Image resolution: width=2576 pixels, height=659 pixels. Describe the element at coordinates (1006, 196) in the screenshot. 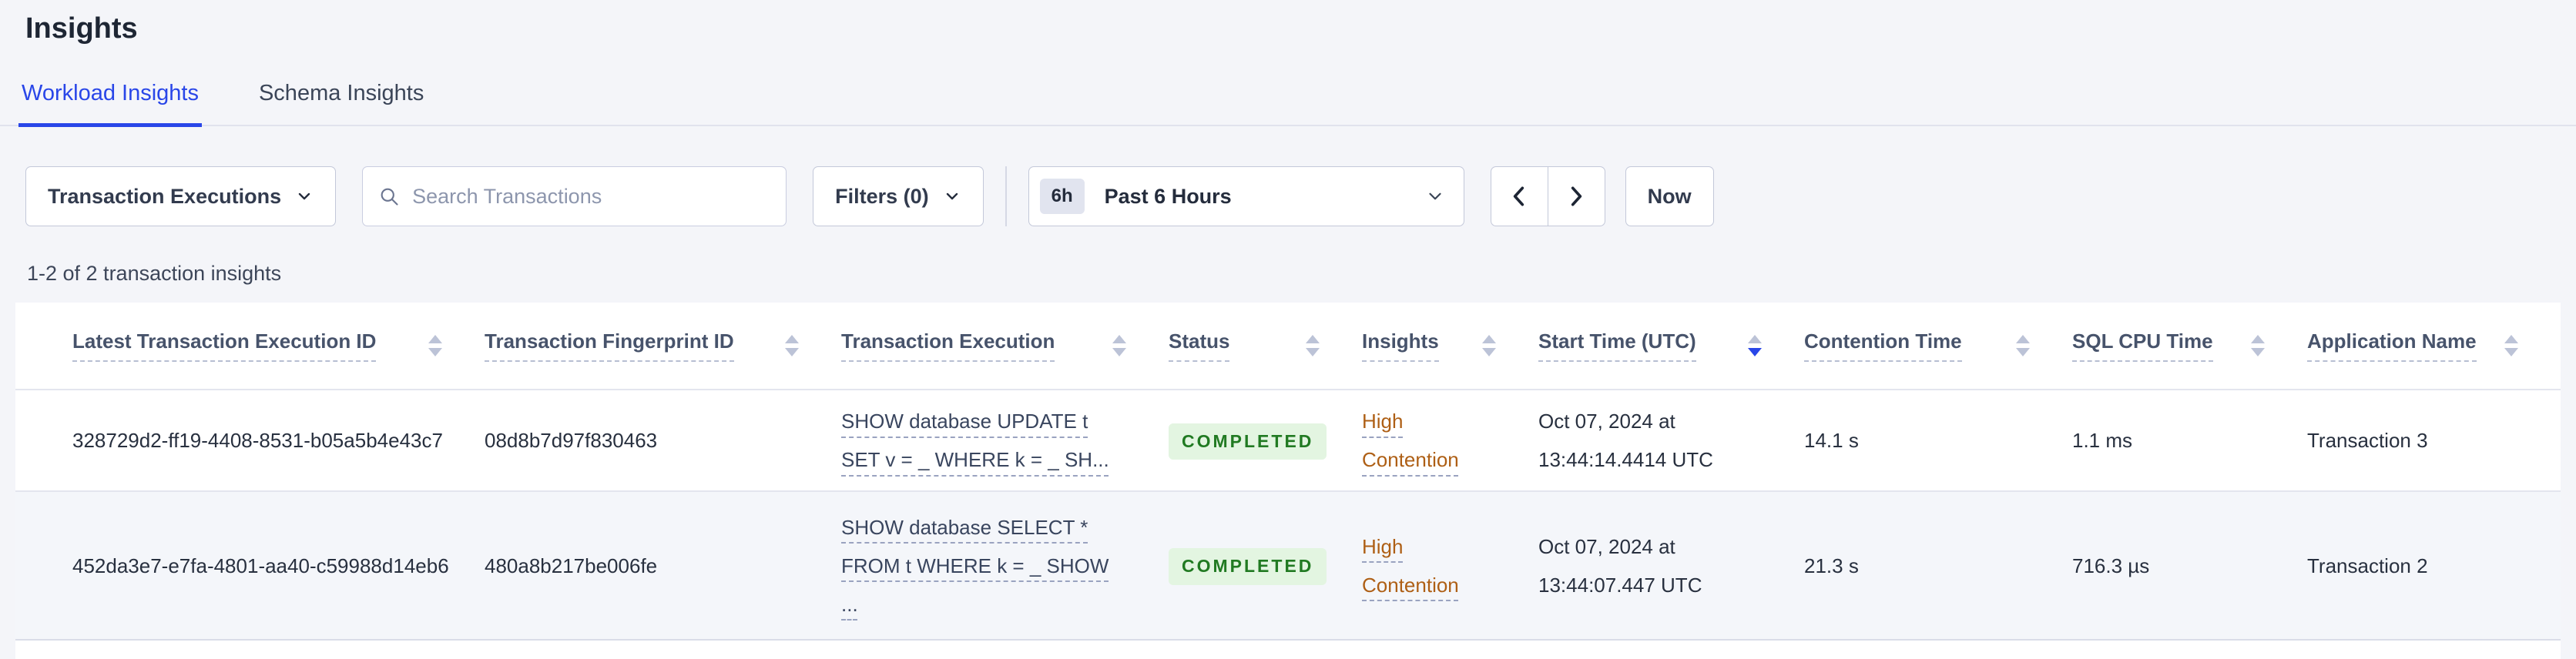

I see `toolbar-divider` at that location.